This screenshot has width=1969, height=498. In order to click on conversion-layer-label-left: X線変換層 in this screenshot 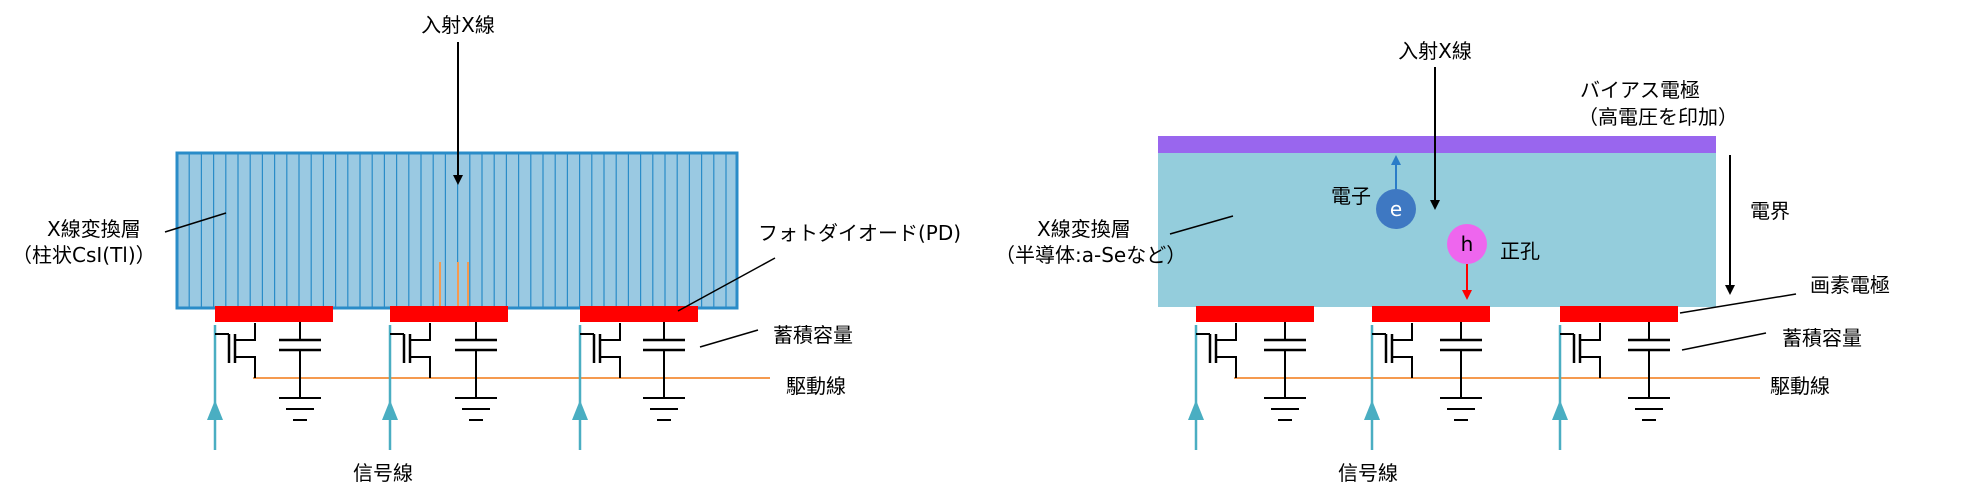, I will do `click(94, 229)`.